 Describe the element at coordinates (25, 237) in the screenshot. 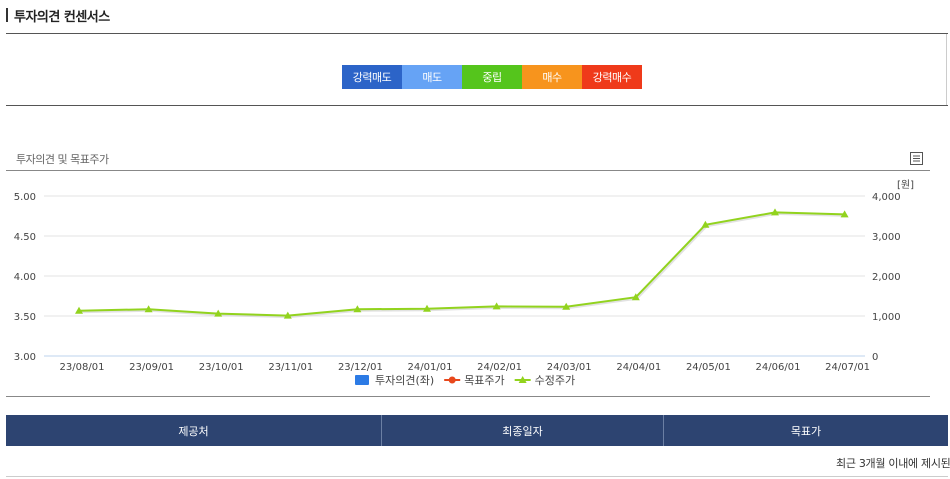

I see `y-left-tick-label: 4.50` at that location.